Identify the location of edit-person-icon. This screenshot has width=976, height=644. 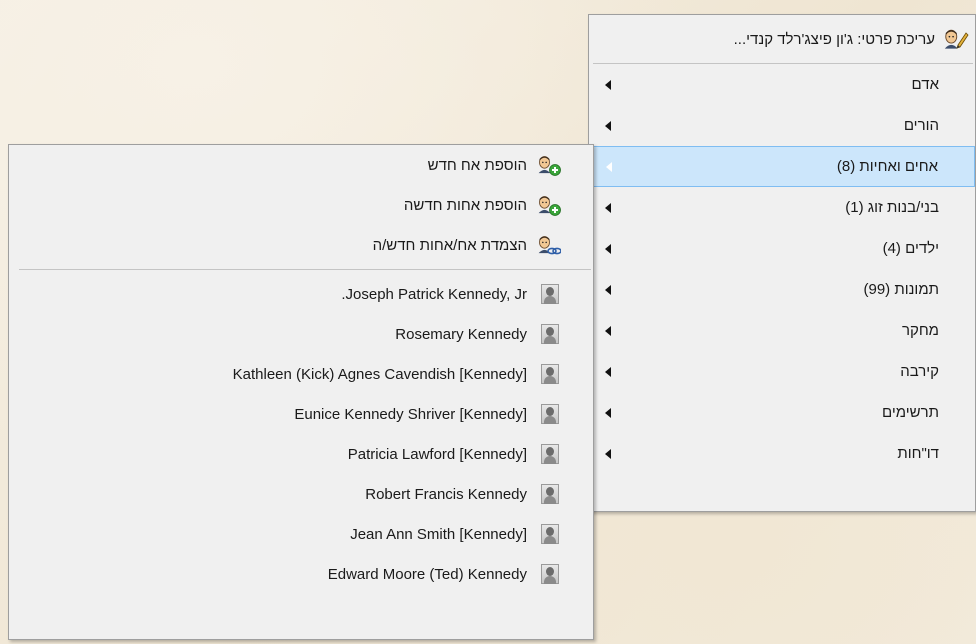
(956, 39).